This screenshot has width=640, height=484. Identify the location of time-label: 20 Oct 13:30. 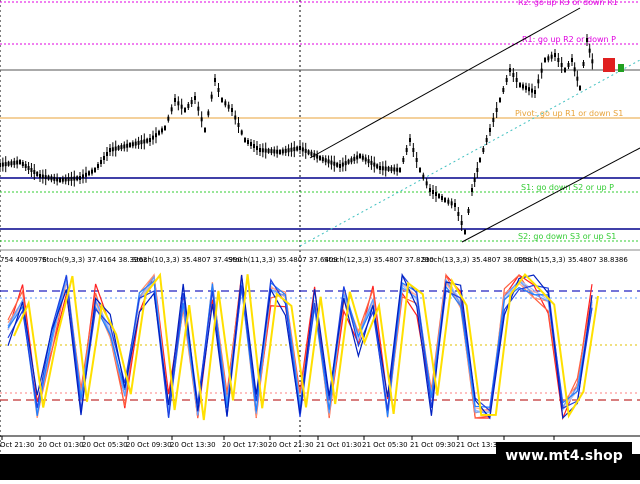
(193, 445).